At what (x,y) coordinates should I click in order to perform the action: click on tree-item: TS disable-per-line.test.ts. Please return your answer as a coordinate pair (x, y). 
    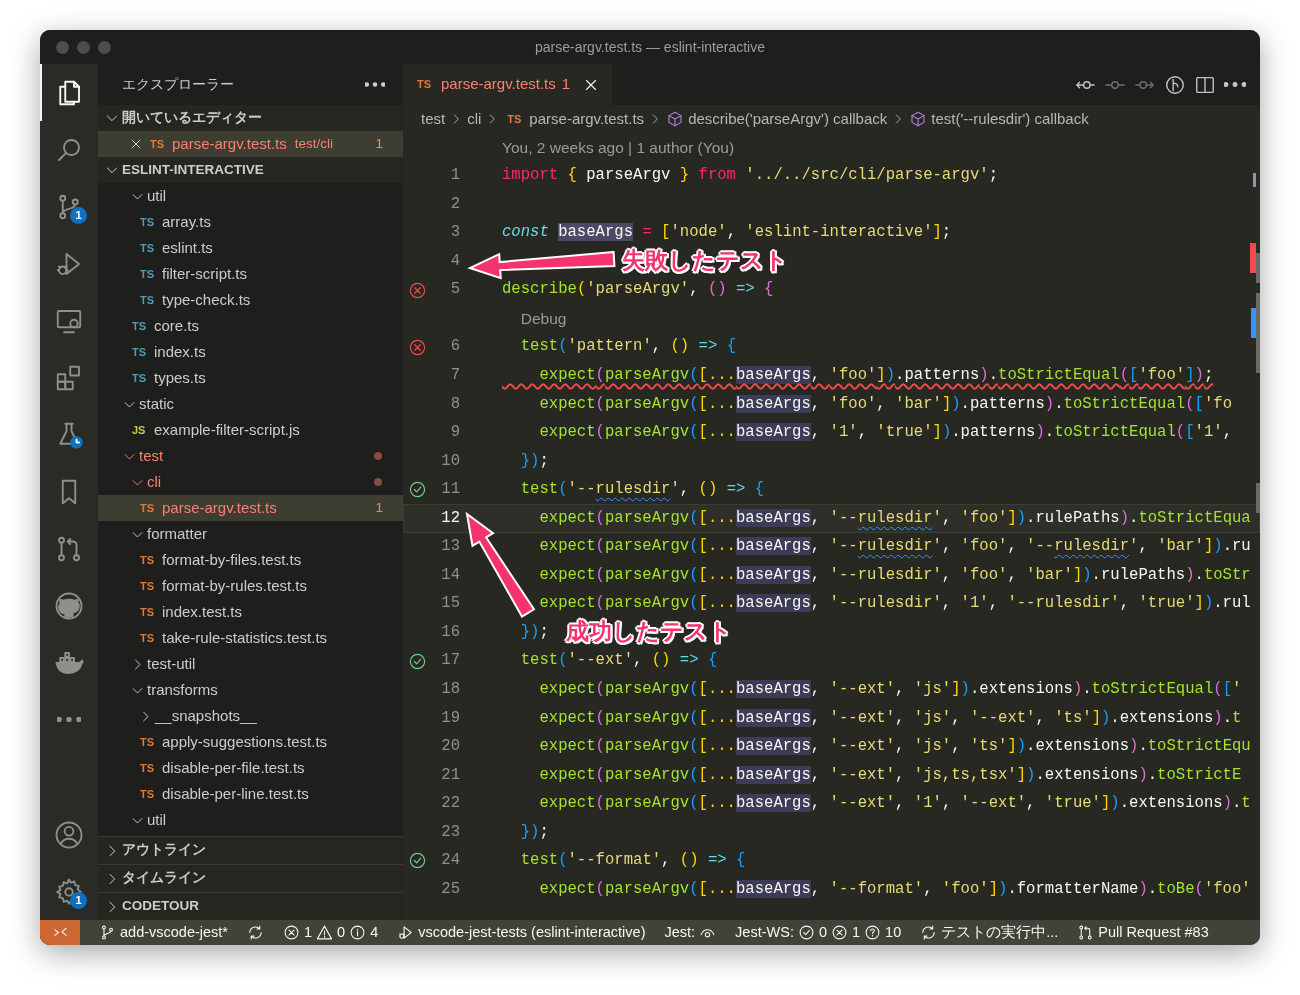
    Looking at the image, I should click on (250, 794).